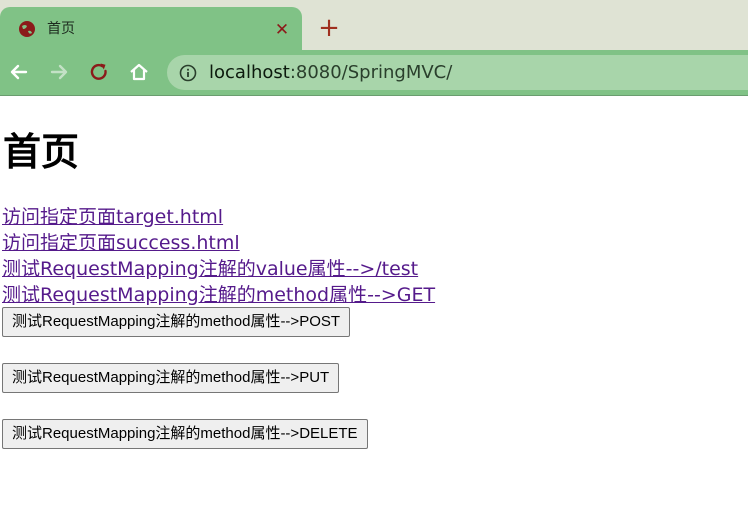 The image size is (748, 514). What do you see at coordinates (61, 29) in the screenshot?
I see `tab-title: 首页` at bounding box center [61, 29].